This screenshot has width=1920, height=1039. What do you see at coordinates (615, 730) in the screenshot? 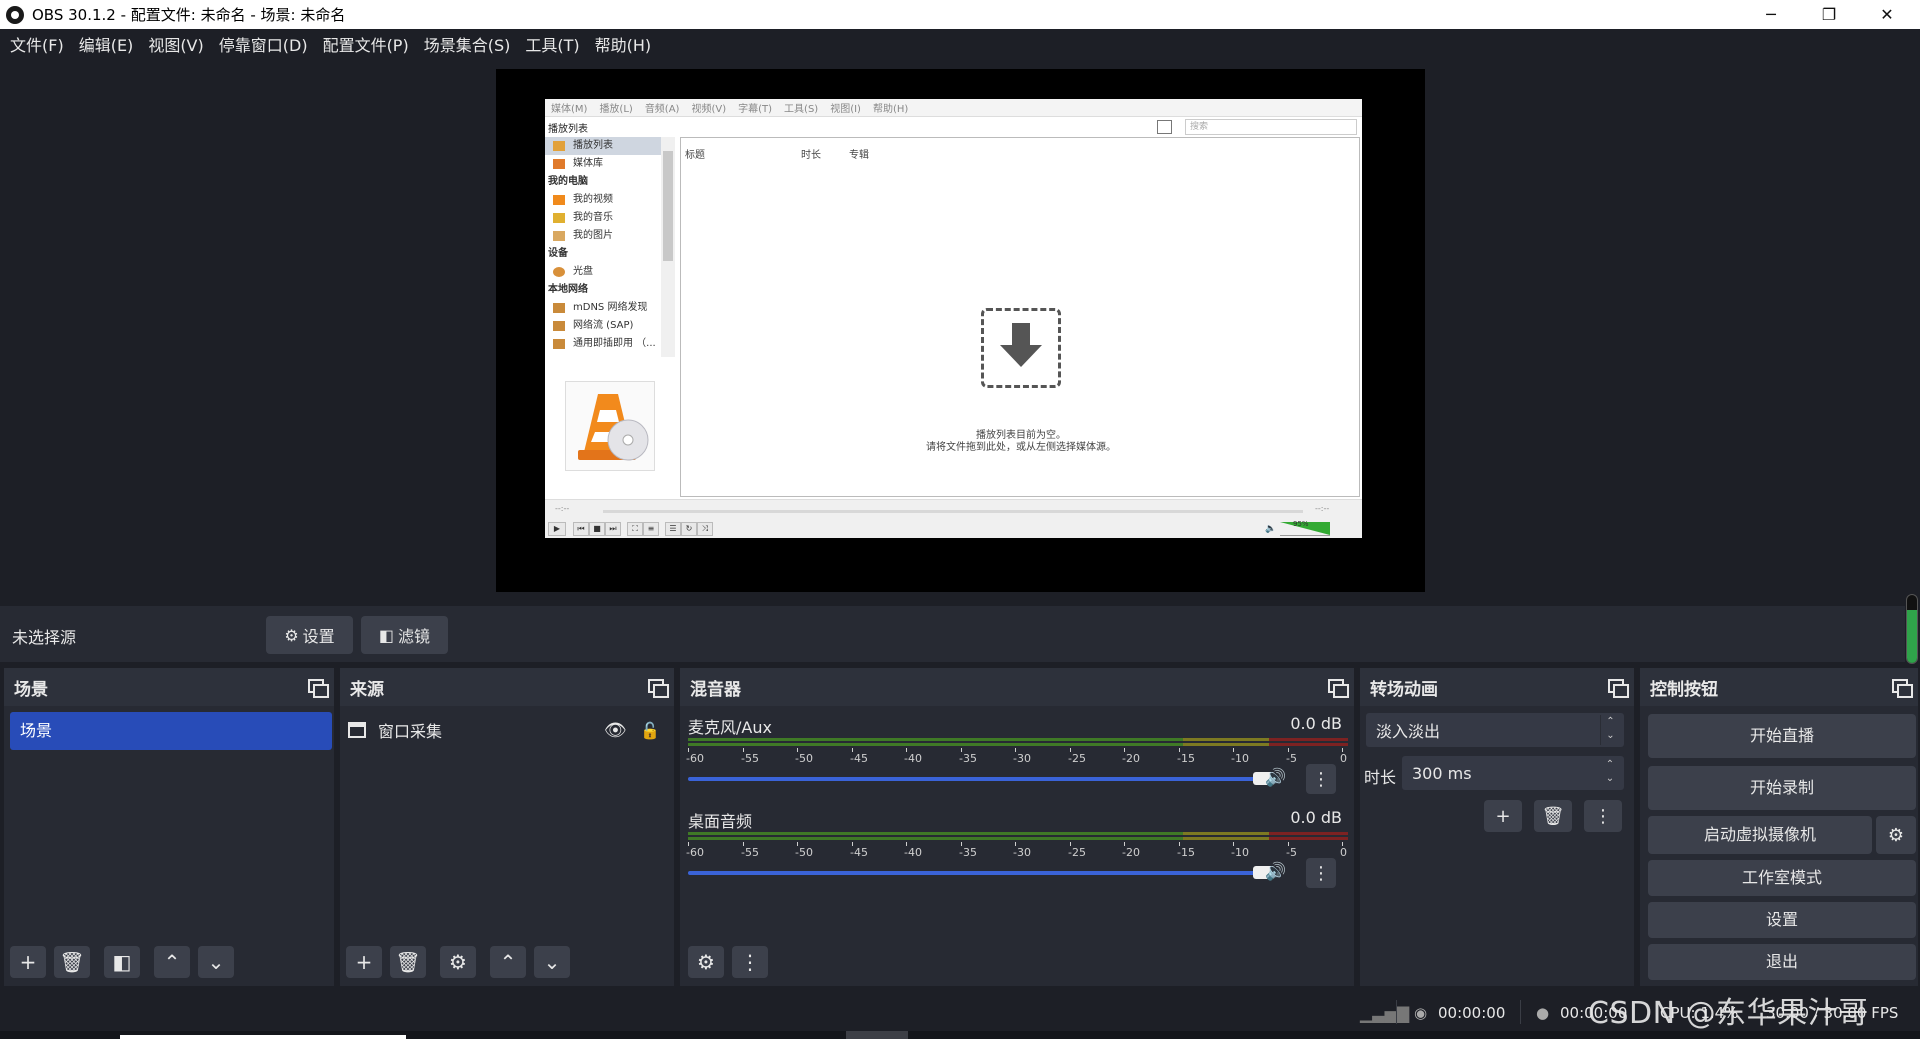
I see `eye-icon: 👁` at bounding box center [615, 730].